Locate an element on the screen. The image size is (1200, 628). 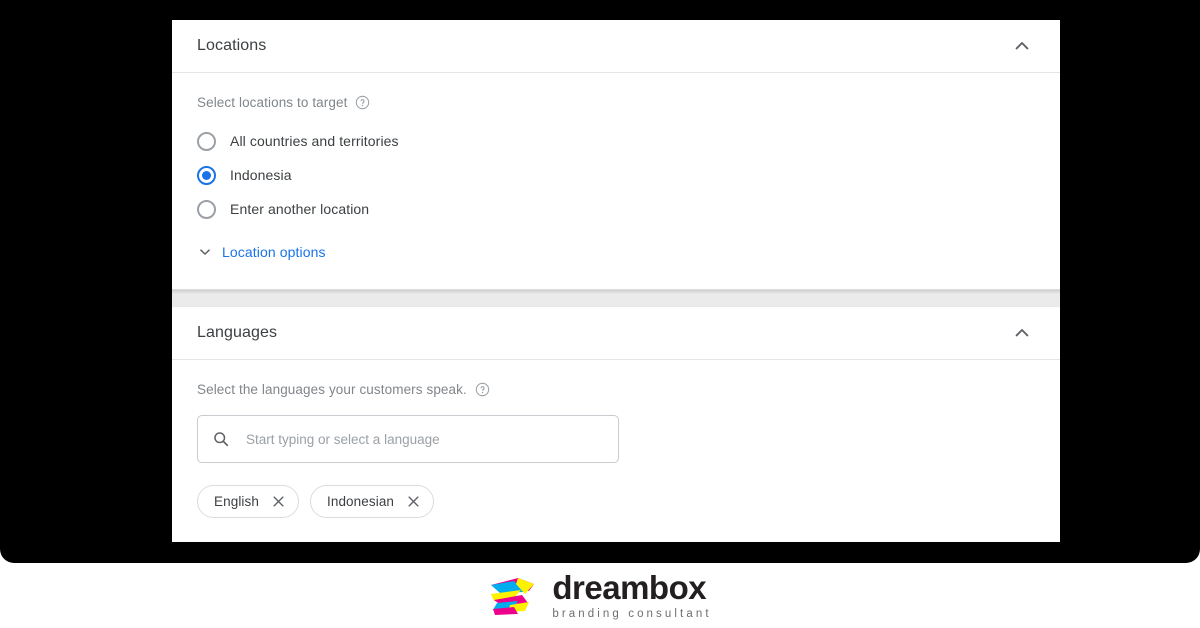
locations-collapse-chevron-up-icon is located at coordinates (1022, 46).